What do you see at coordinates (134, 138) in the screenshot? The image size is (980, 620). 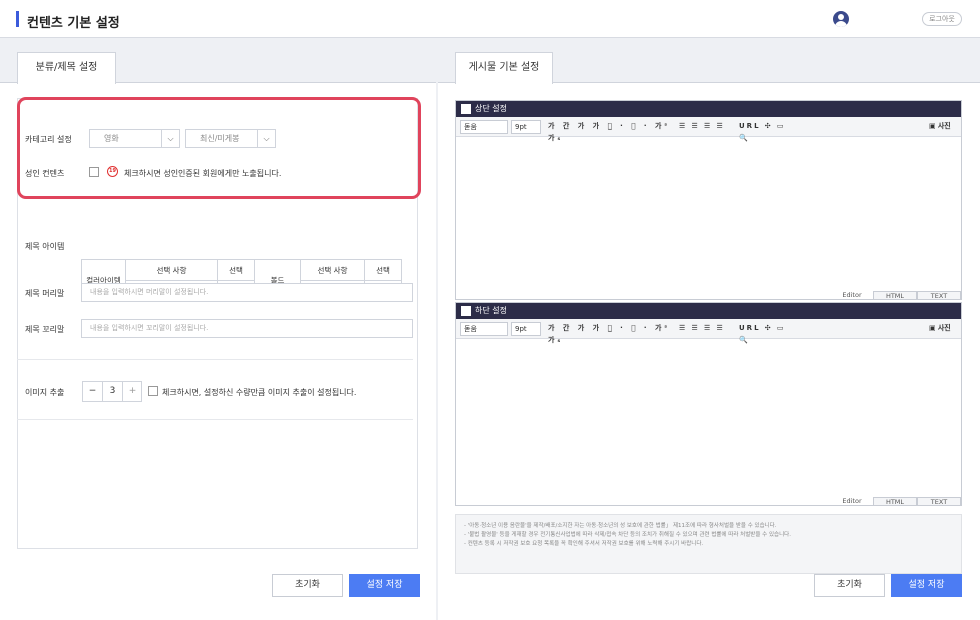 I see `category-select-primary: 영화 ⌵` at bounding box center [134, 138].